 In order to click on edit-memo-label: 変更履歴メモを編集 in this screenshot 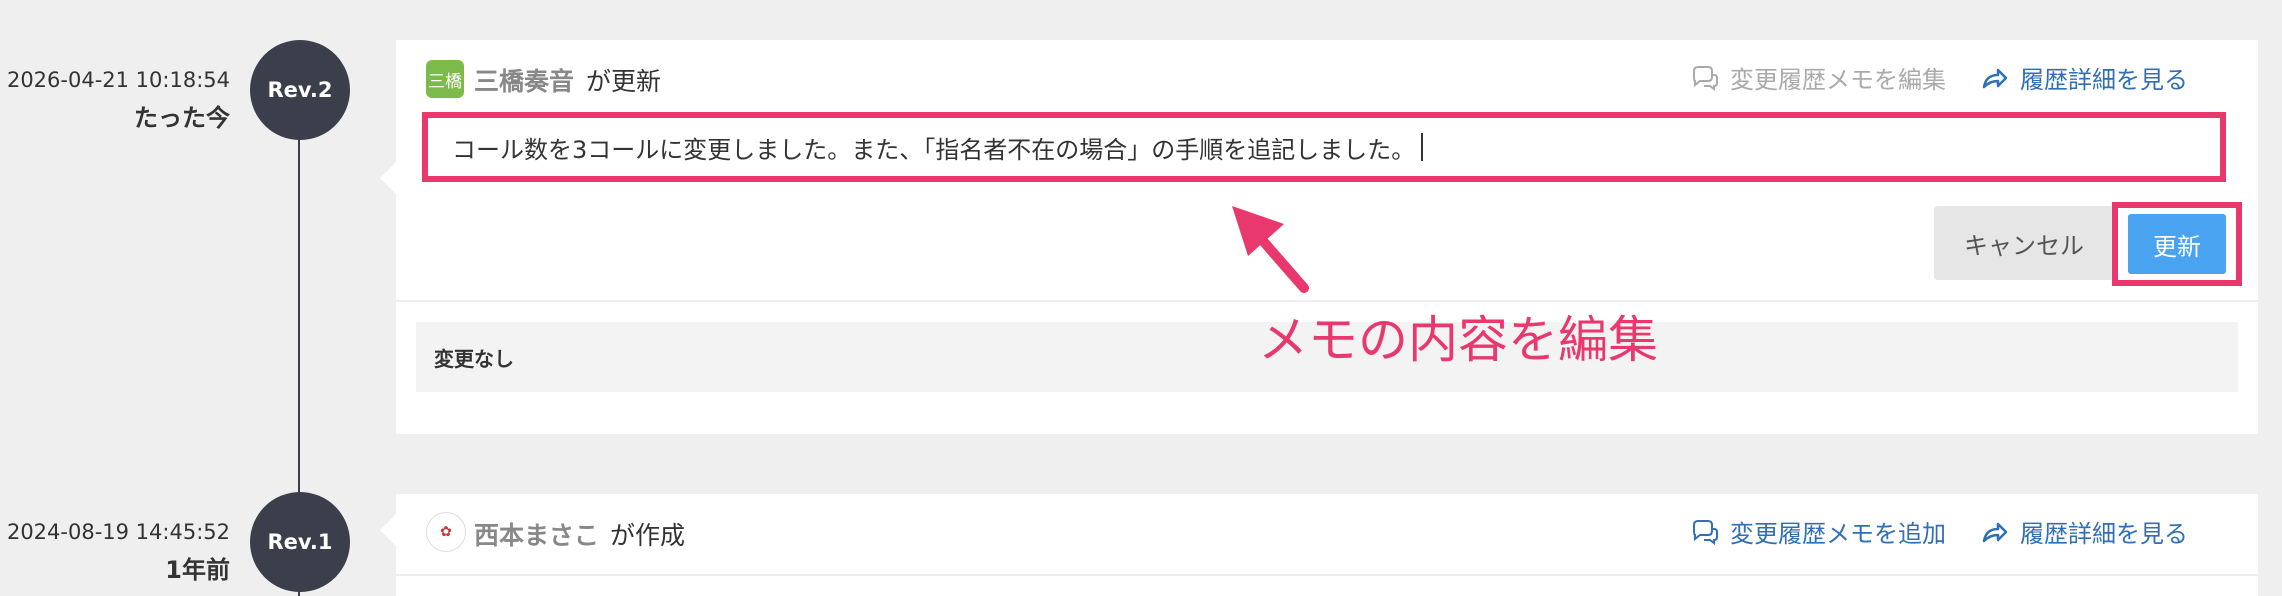, I will do `click(1838, 80)`.